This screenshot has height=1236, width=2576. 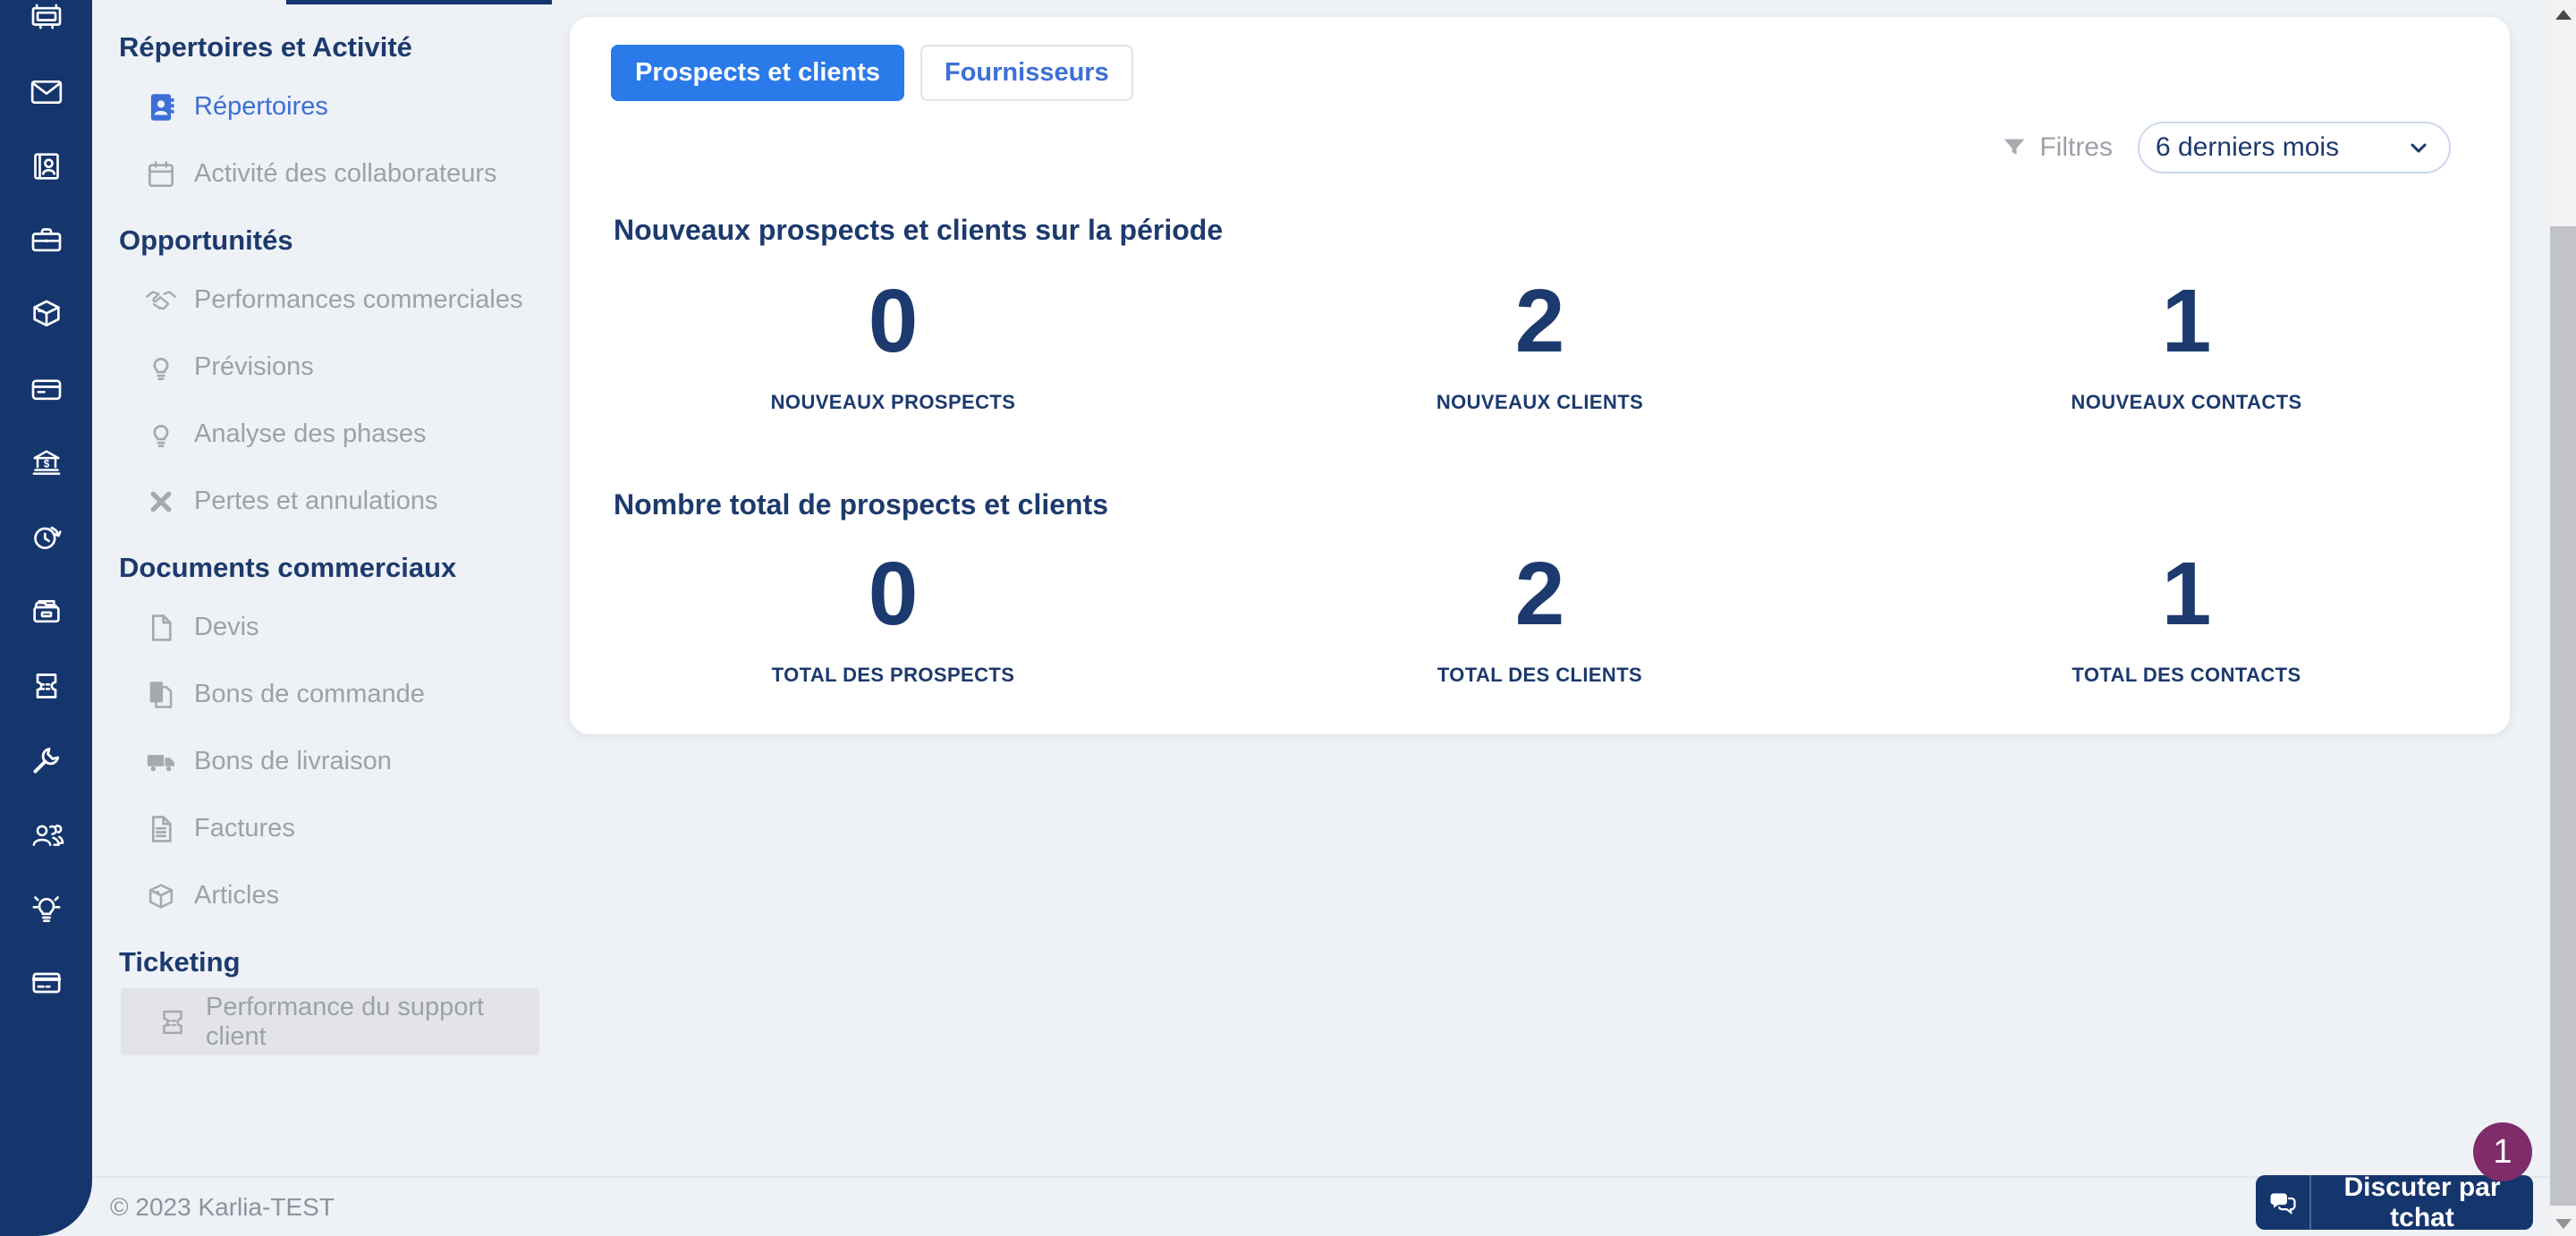 I want to click on chat-notification-badge: 1, so click(x=2502, y=1152).